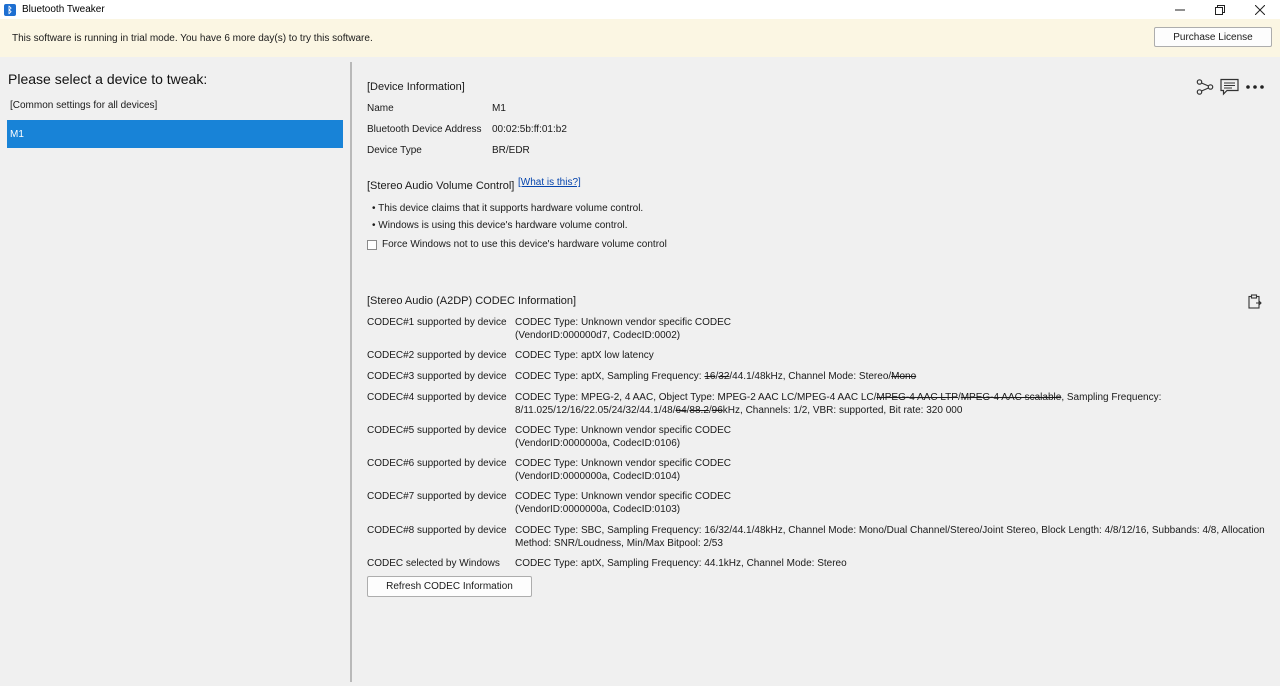 The height and width of the screenshot is (686, 1280). What do you see at coordinates (437, 376) in the screenshot?
I see `codec-label: CODEC#3 supported by device` at bounding box center [437, 376].